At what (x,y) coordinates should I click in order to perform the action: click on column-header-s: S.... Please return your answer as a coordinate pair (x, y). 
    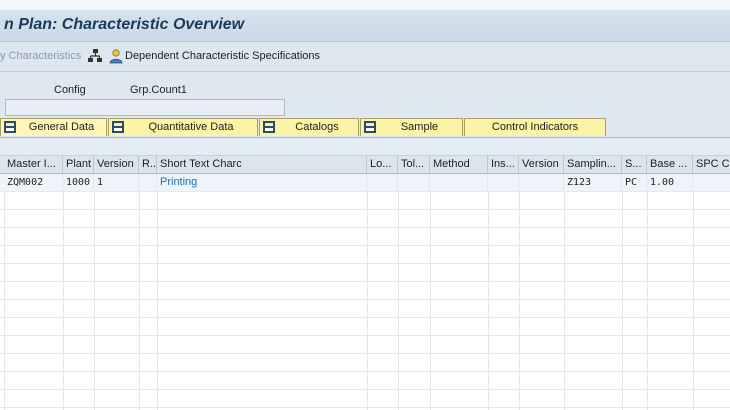
    Looking at the image, I should click on (634, 165).